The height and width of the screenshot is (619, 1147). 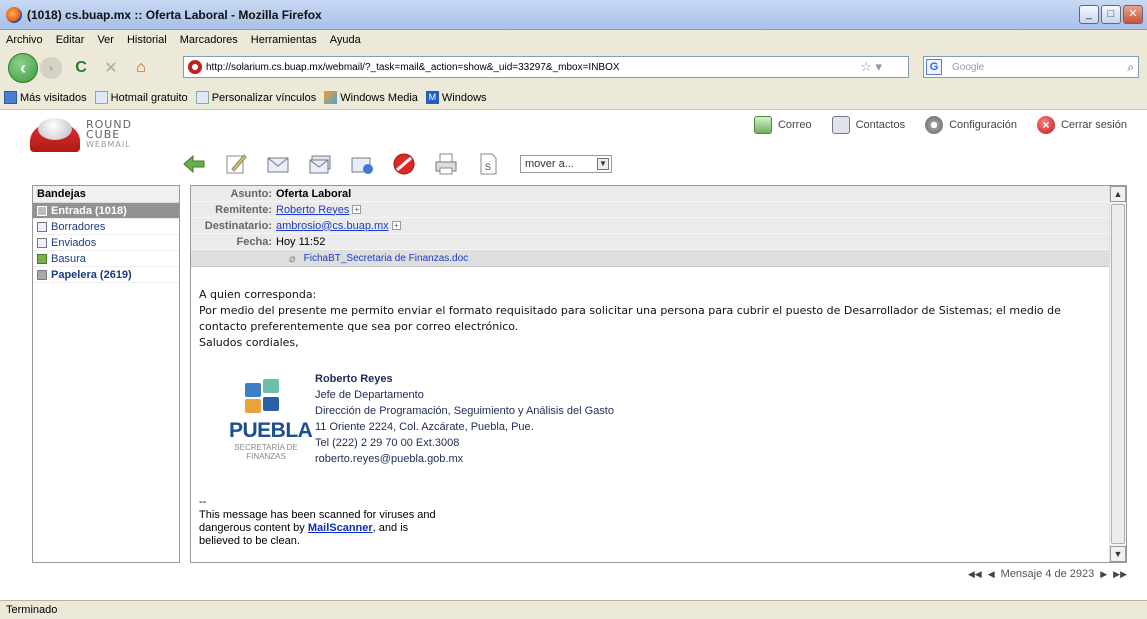 What do you see at coordinates (1118, 554) in the screenshot?
I see `scroll-down-icon: ▼` at bounding box center [1118, 554].